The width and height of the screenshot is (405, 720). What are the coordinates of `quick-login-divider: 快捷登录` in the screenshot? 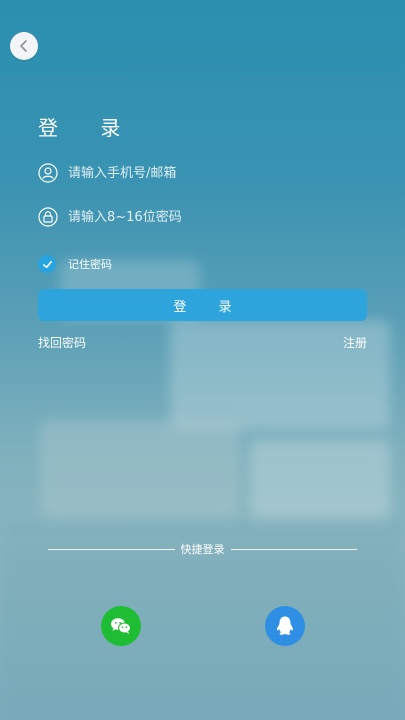 It's located at (202, 549).